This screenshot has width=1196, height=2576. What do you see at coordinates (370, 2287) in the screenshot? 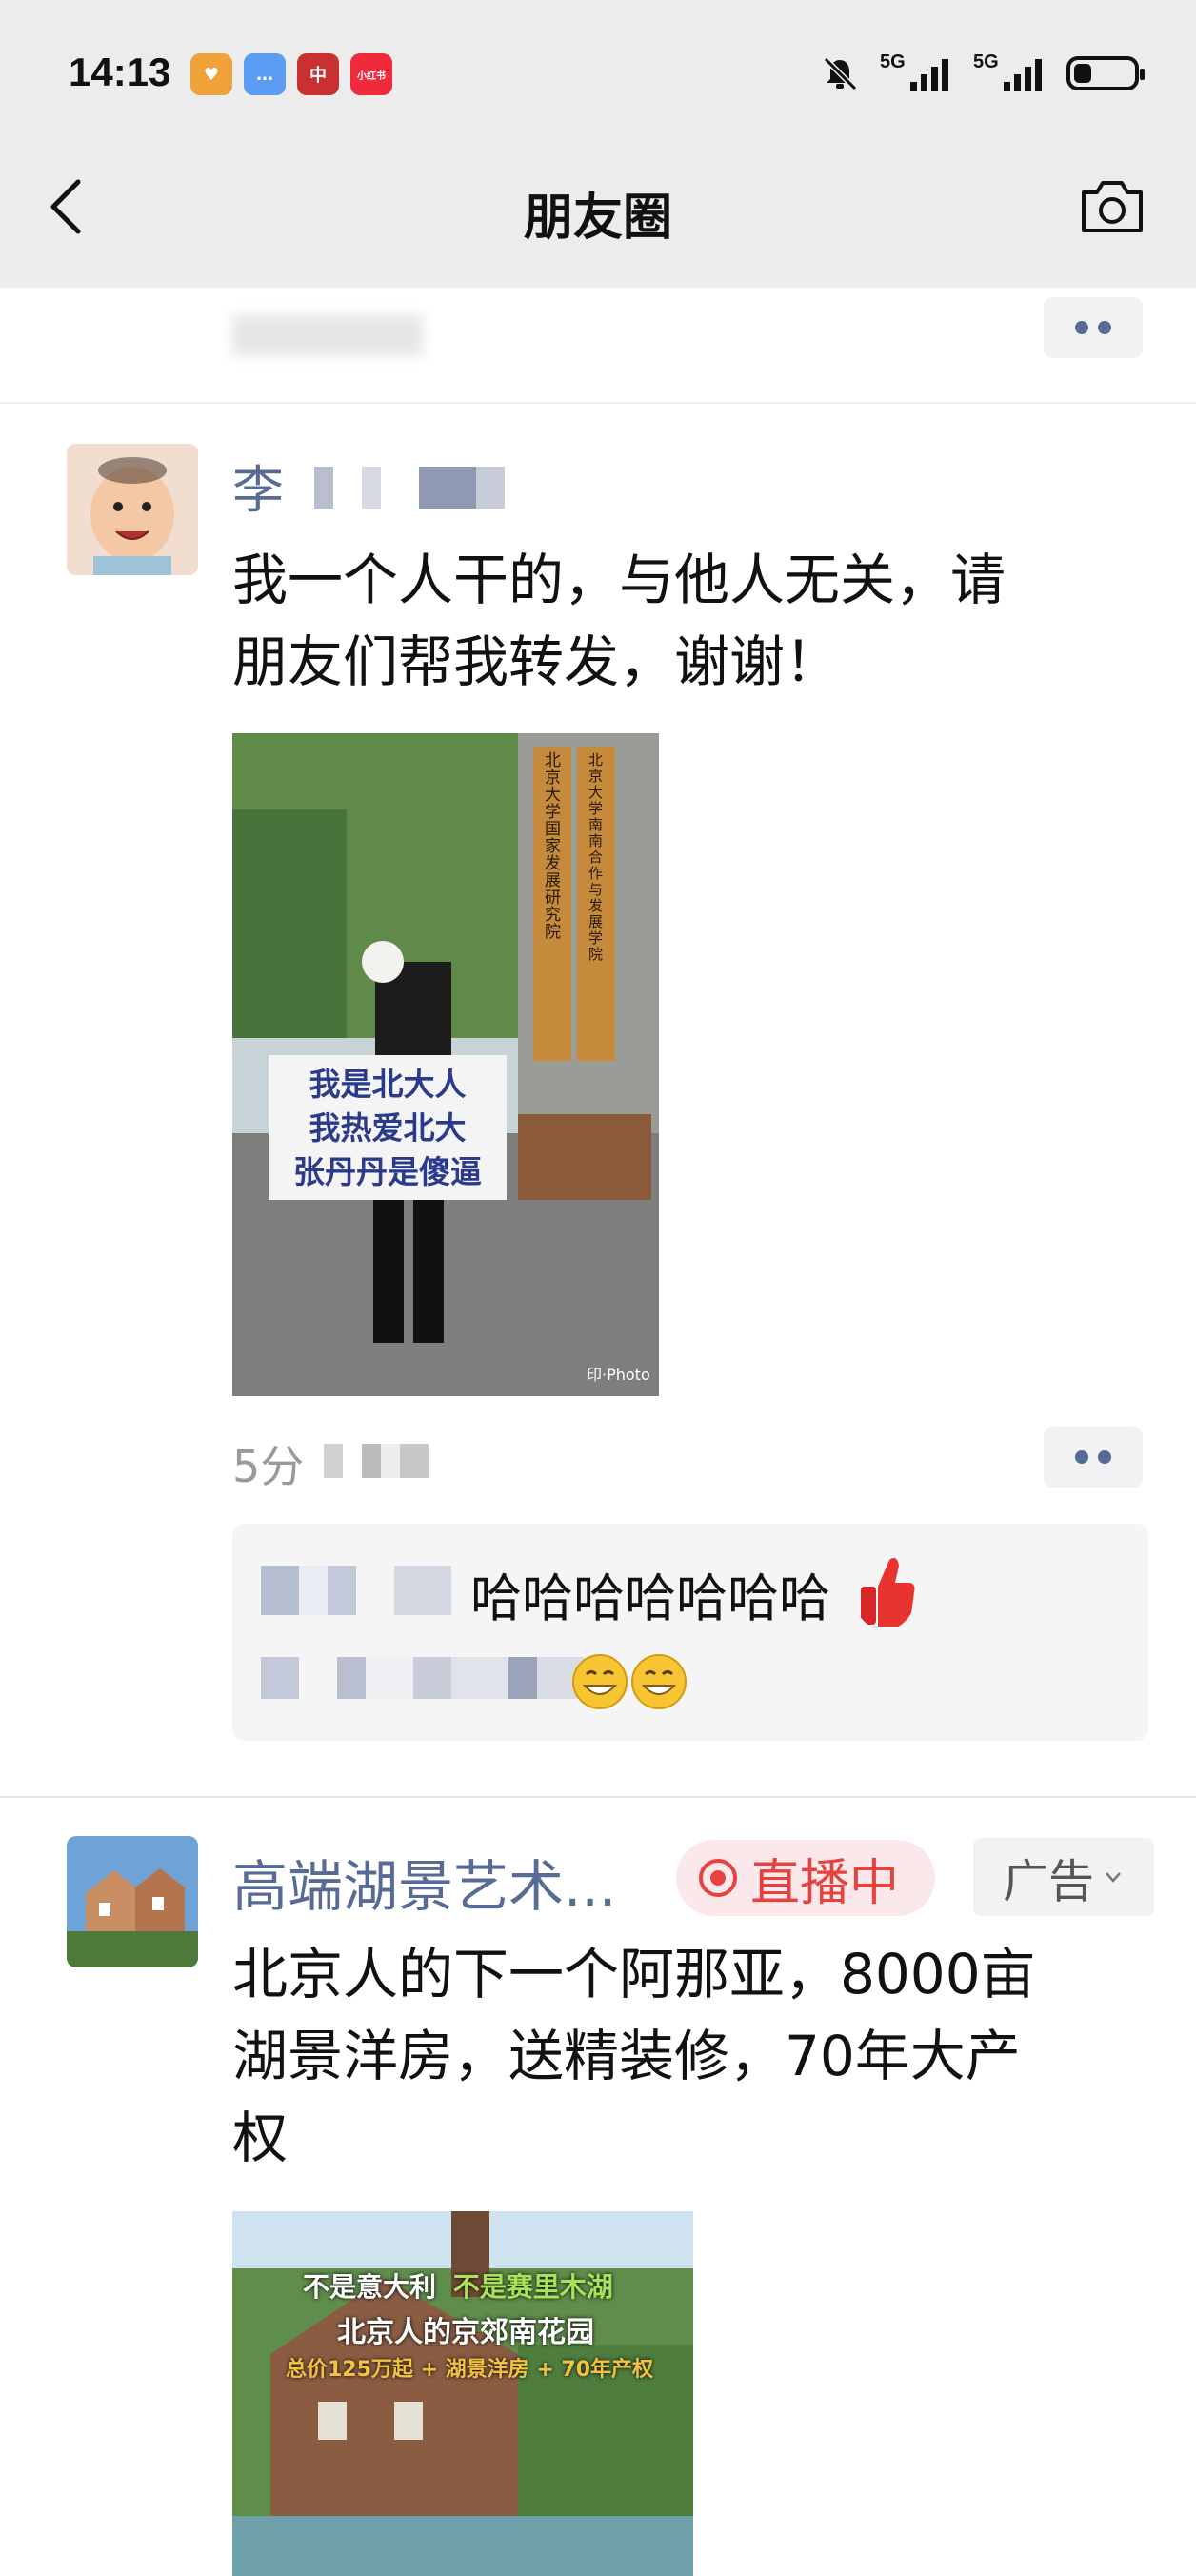
I see `ad-image-text-1a: 不是意大利` at bounding box center [370, 2287].